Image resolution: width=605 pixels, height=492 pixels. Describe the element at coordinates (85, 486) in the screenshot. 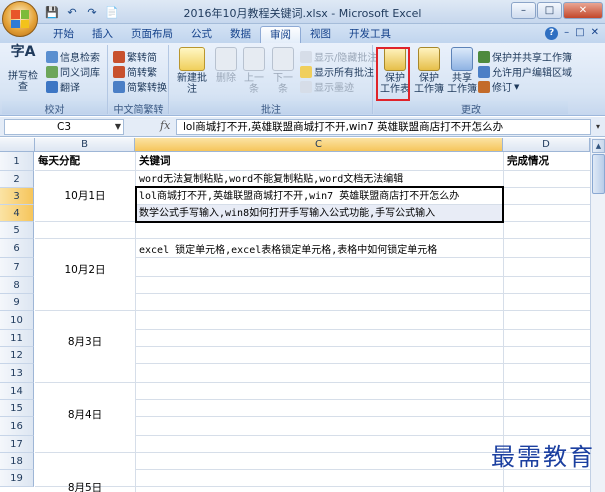

I see `cell-b18: 8月5日` at that location.